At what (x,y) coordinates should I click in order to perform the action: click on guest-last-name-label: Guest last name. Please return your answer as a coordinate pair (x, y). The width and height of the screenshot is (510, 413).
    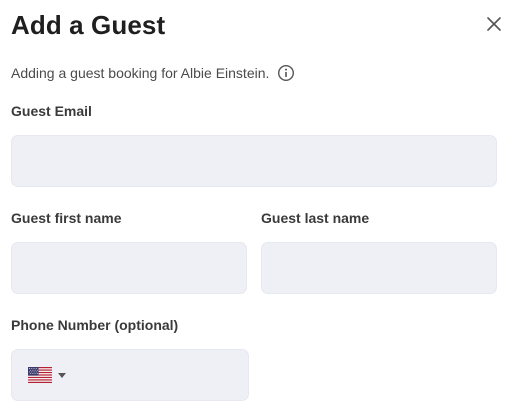
    Looking at the image, I should click on (315, 218).